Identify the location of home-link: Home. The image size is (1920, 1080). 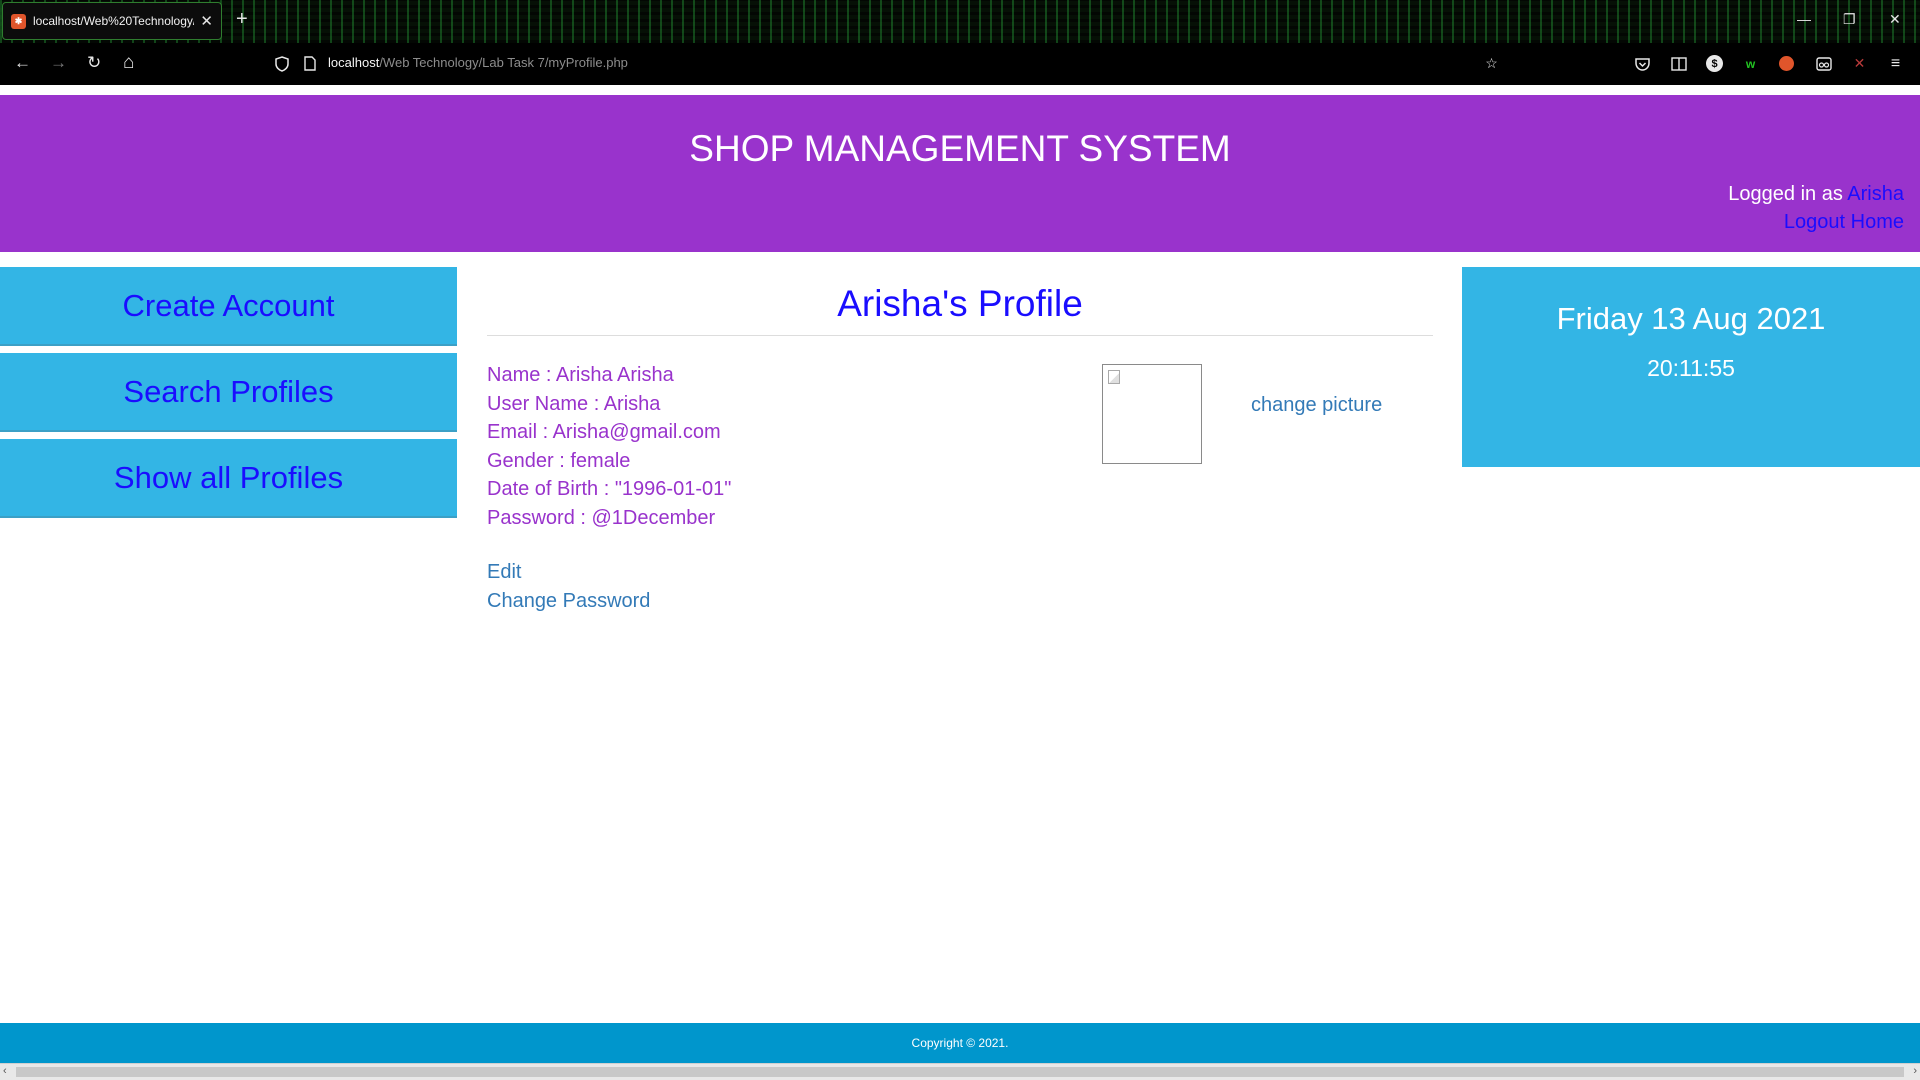
(1877, 222).